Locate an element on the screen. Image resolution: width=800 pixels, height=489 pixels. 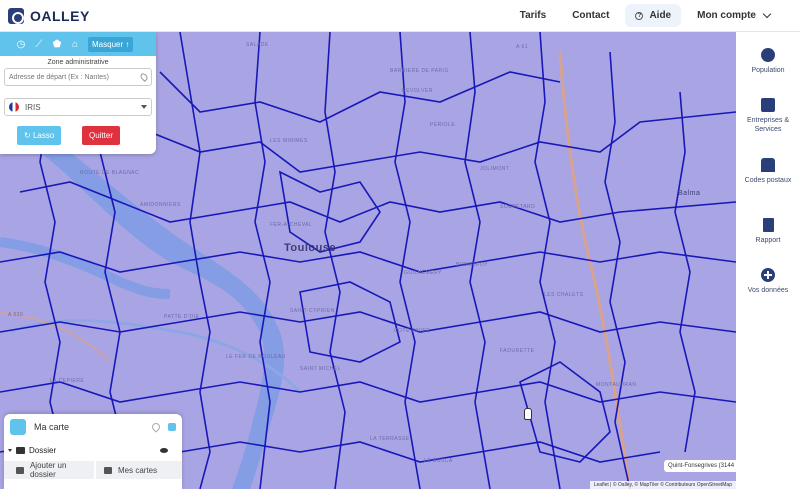
map-label: SAINT MICHEL is located at coordinates (320, 369).